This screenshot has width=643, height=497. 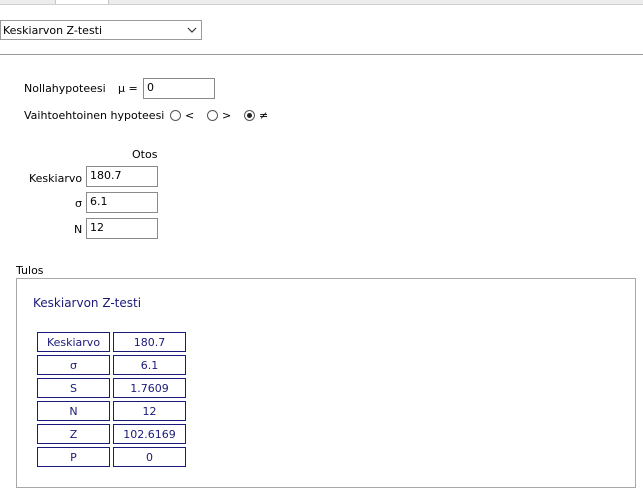 I want to click on radio-greater-than: >, so click(x=219, y=115).